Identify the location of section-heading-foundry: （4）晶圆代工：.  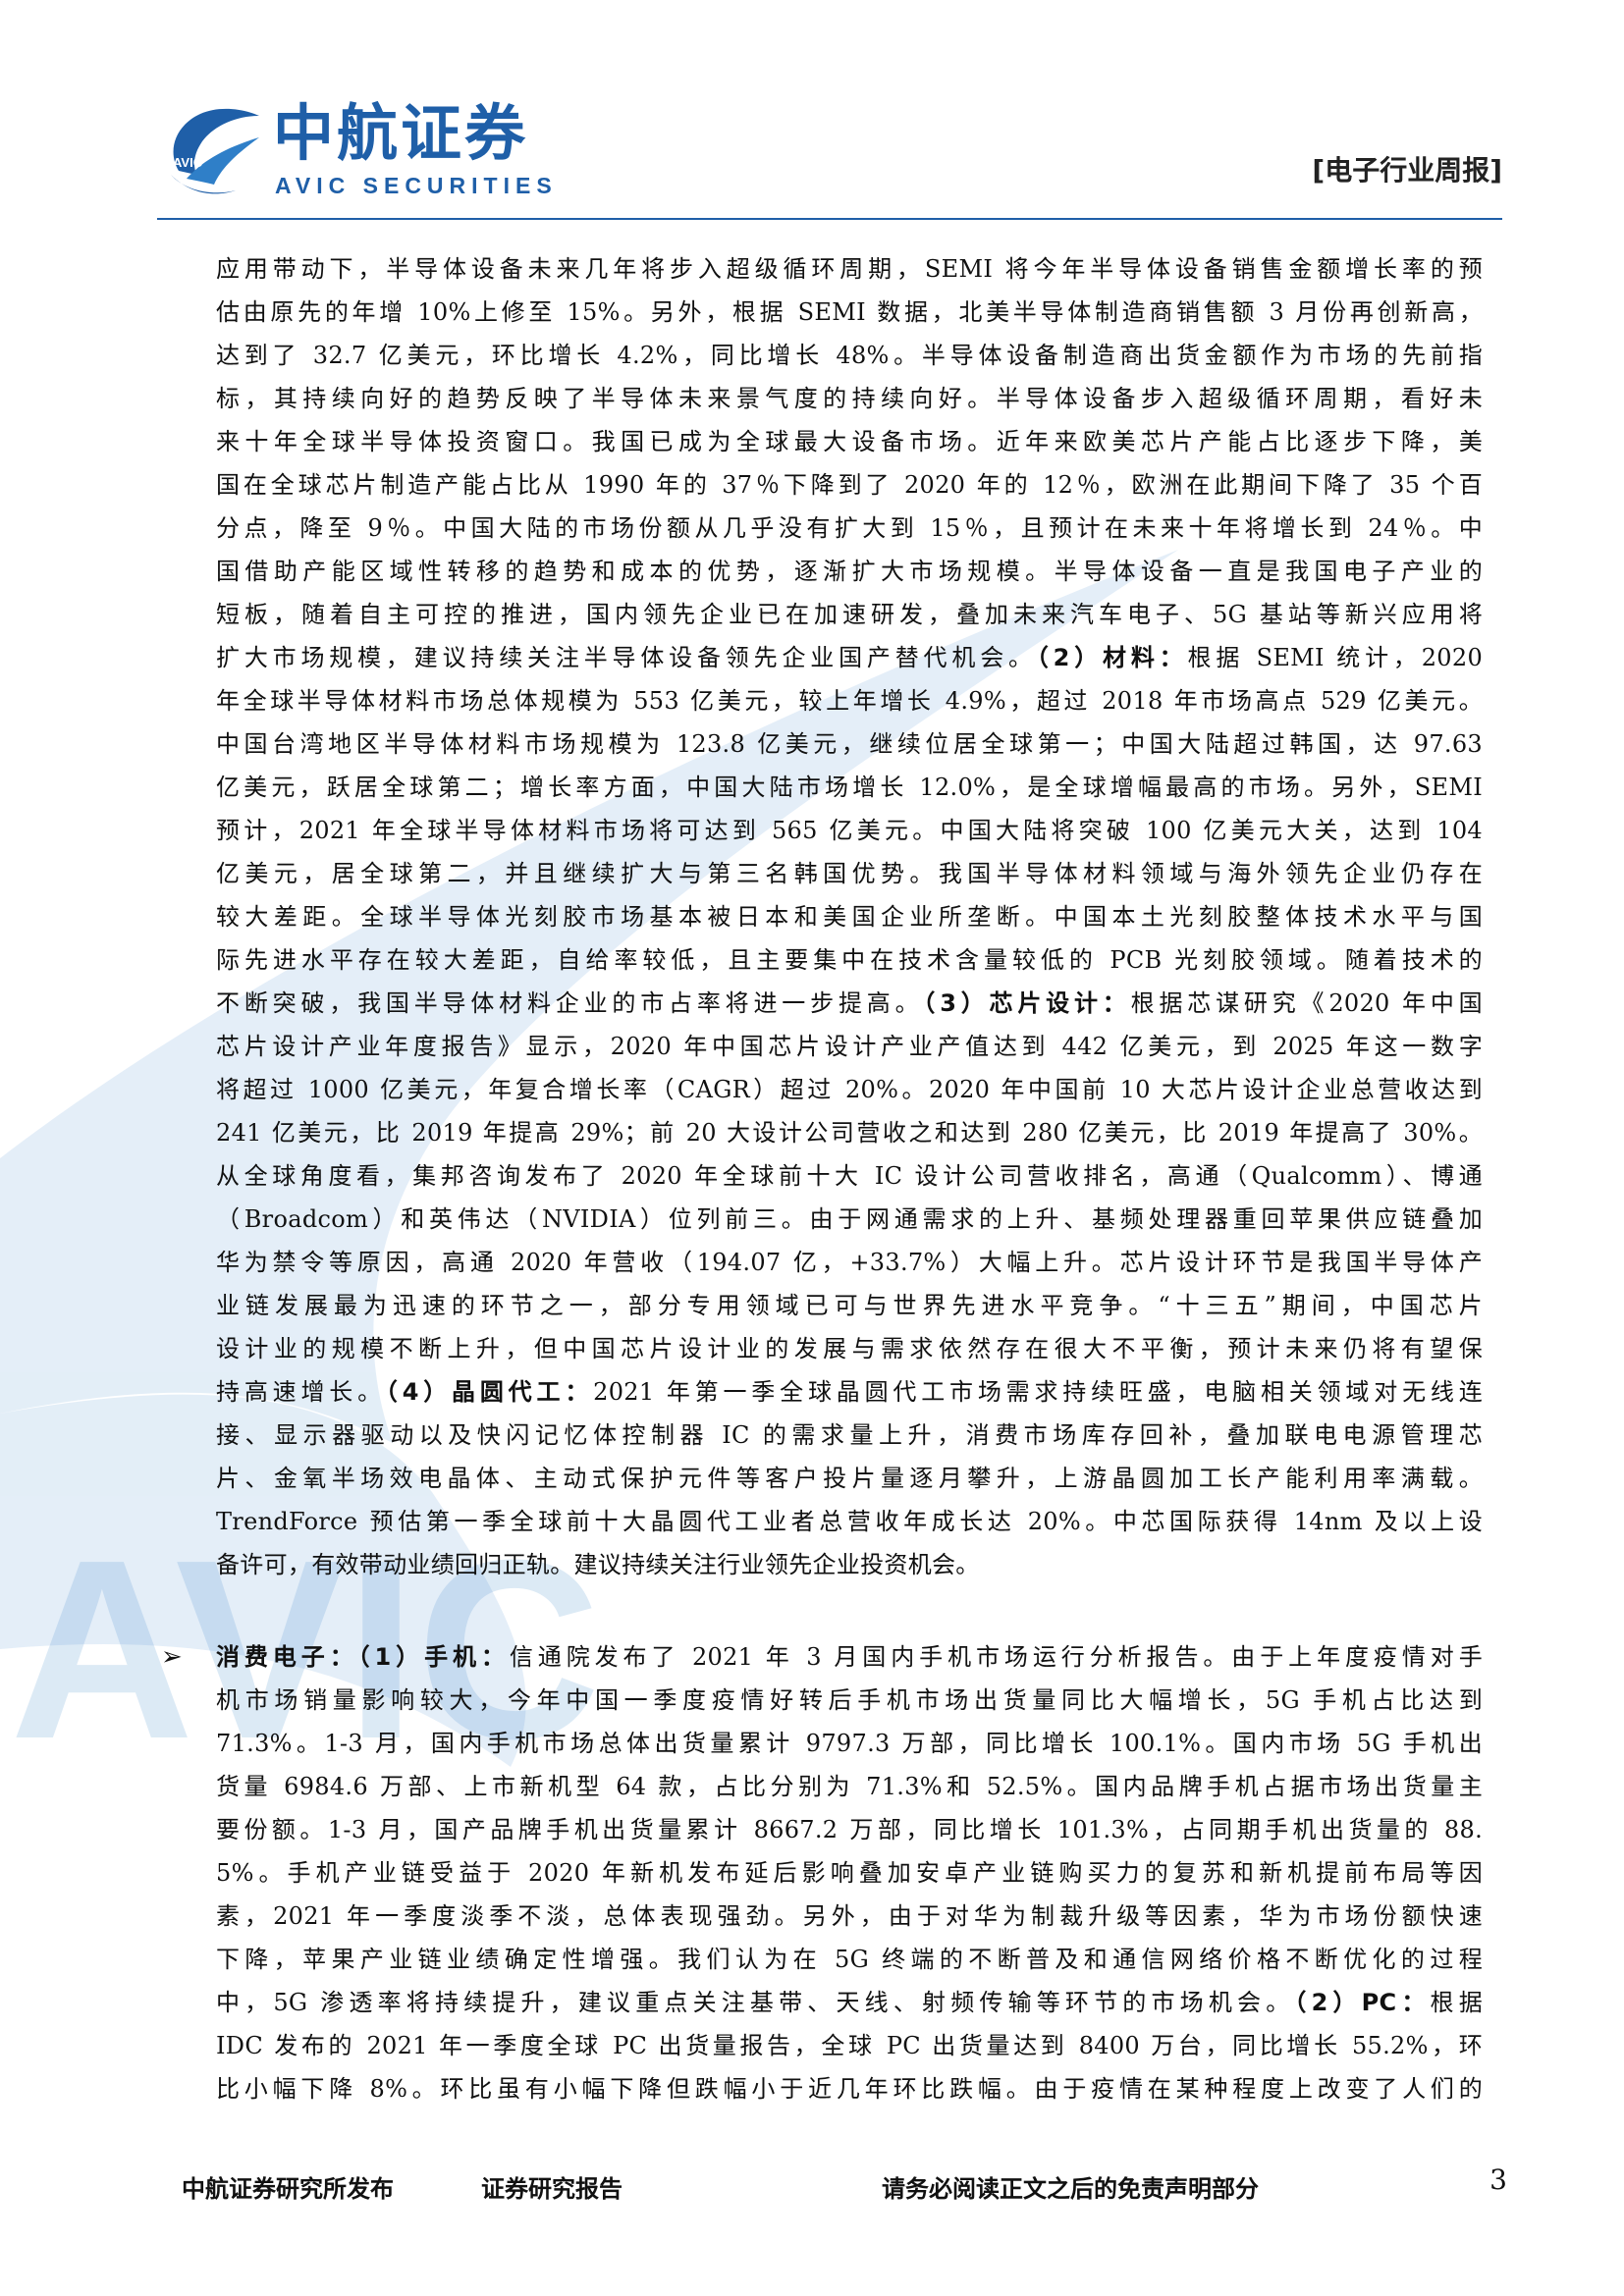
(489, 1392).